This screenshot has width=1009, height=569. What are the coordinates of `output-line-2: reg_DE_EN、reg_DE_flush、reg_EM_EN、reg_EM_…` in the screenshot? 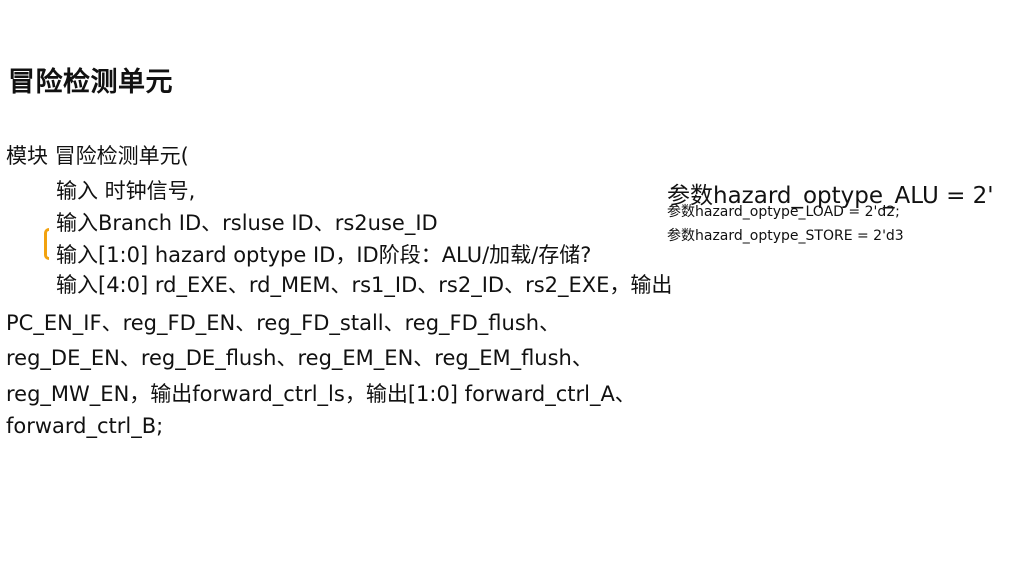 It's located at (299, 358).